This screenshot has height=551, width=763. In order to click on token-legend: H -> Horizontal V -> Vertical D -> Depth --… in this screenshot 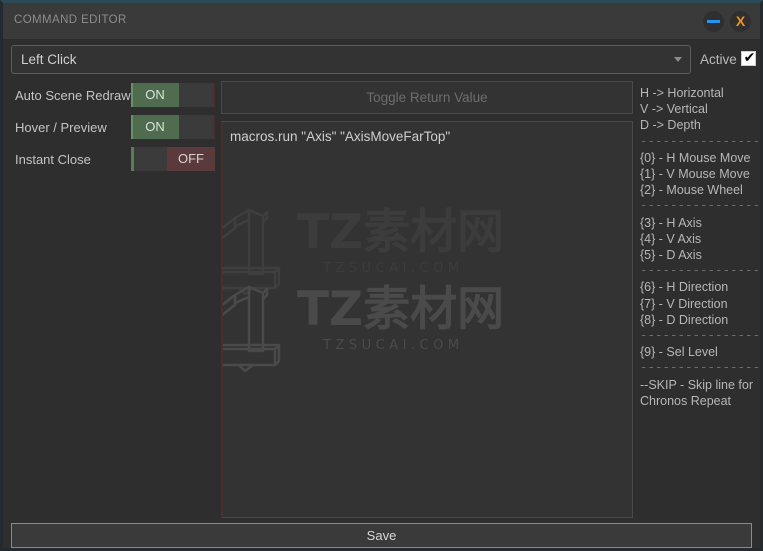, I will do `click(700, 247)`.